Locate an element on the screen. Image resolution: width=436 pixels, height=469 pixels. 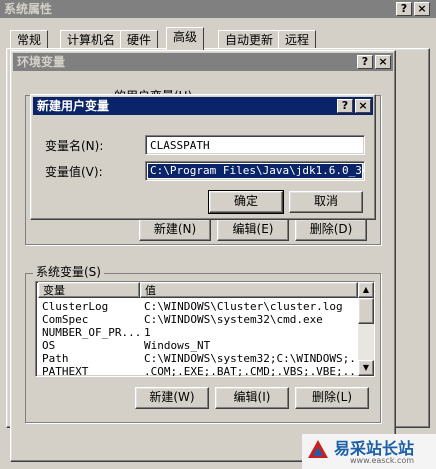
variable-name-label: 变量名(N): is located at coordinates (74, 146).